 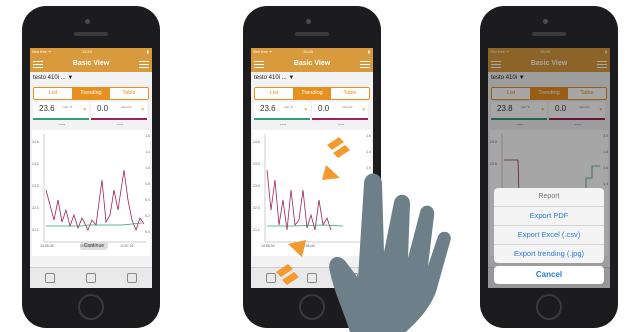 I want to click on camera-dot, so click(x=545, y=21).